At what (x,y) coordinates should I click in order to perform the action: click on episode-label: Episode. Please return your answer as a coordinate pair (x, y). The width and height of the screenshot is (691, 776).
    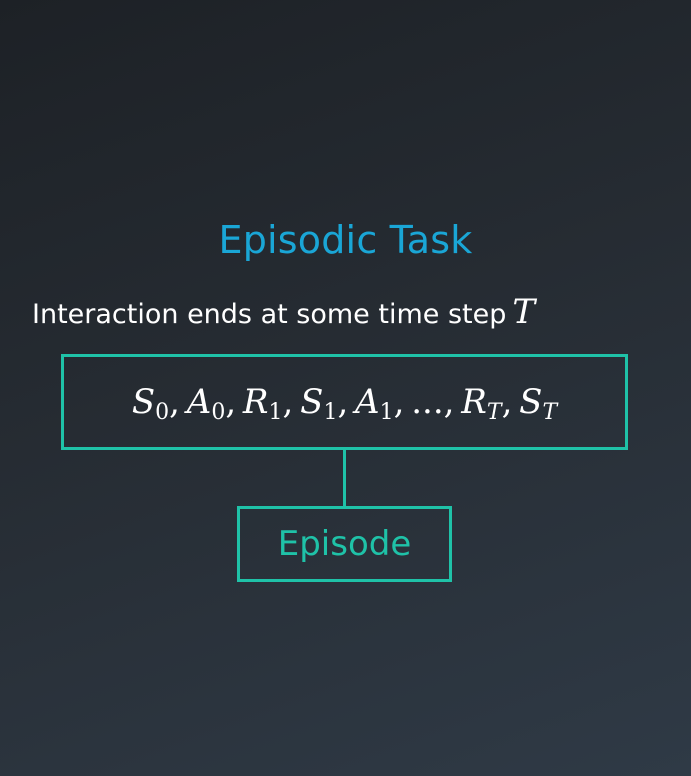
    Looking at the image, I should click on (344, 544).